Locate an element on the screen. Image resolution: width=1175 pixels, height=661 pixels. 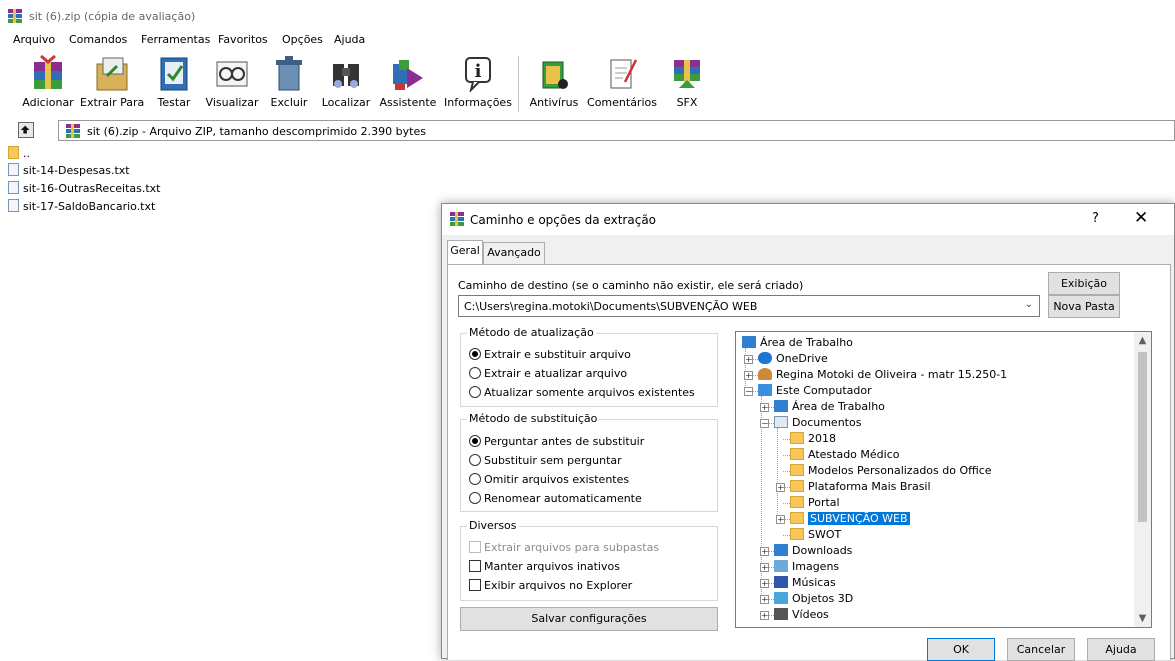
tree-scrollbar: ▲ ▼ is located at coordinates (1142, 479).